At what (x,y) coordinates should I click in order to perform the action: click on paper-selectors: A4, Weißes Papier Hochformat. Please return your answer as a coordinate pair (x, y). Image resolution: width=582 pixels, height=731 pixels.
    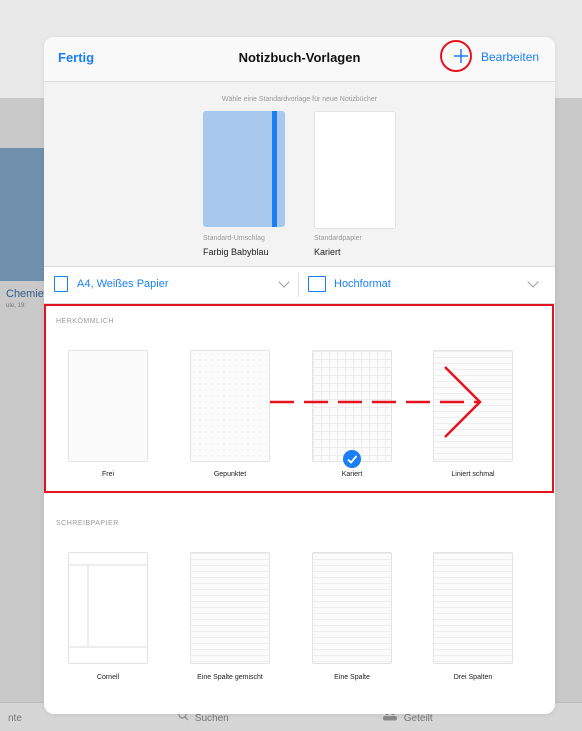
    Looking at the image, I should click on (299, 285).